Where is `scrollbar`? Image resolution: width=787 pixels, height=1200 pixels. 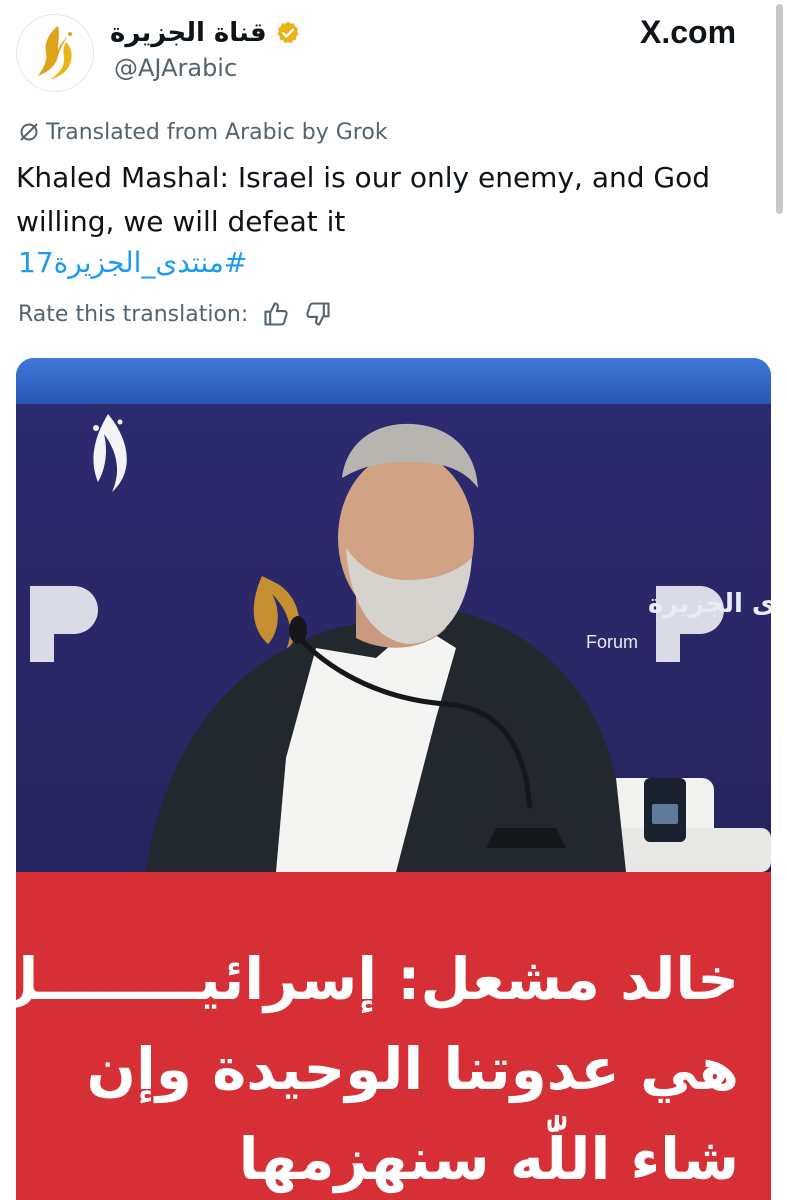 scrollbar is located at coordinates (779, 109).